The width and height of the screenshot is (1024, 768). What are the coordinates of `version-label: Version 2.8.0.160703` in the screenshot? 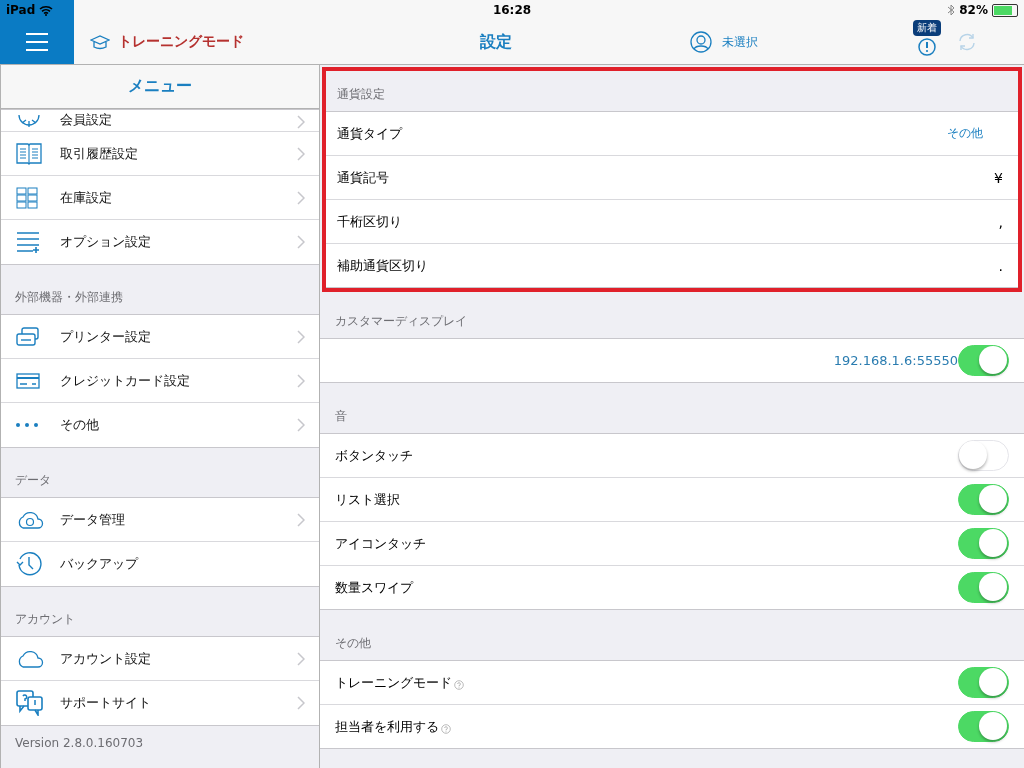 It's located at (79, 743).